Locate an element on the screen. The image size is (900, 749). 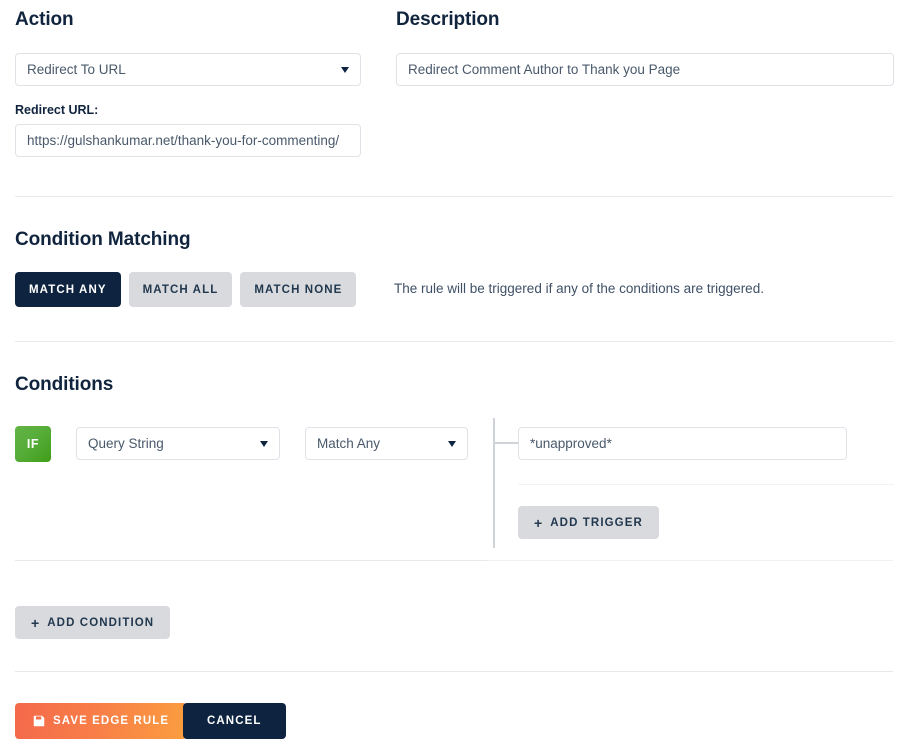
match-all-button: MATCH ALL is located at coordinates (180, 289).